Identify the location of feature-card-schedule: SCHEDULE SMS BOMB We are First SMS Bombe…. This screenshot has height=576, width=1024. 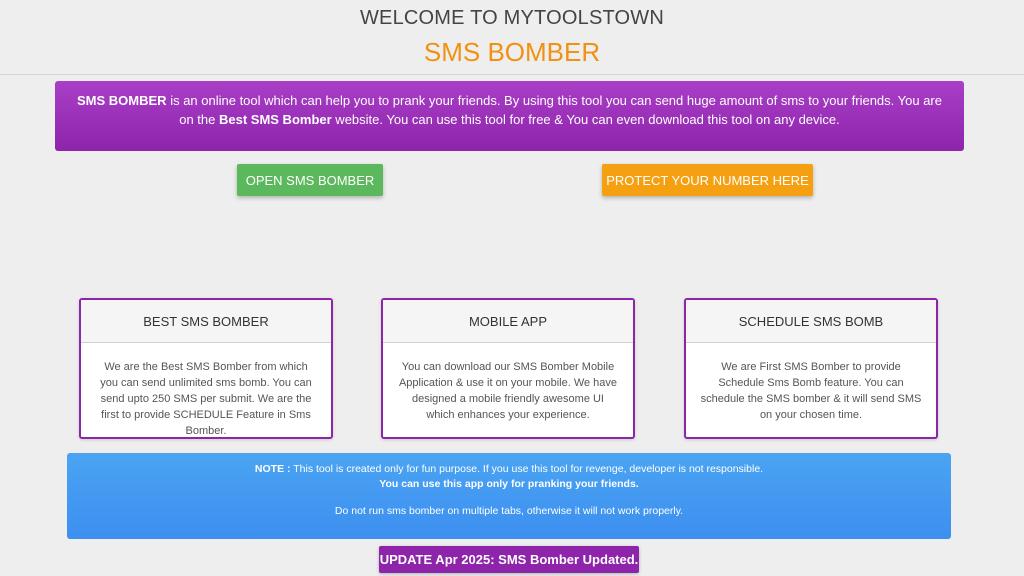
(811, 368).